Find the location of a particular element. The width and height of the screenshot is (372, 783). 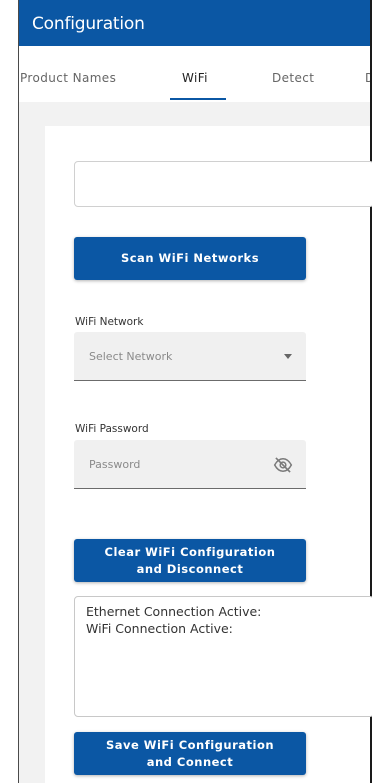

app-bar: Configuration is located at coordinates (194, 23).